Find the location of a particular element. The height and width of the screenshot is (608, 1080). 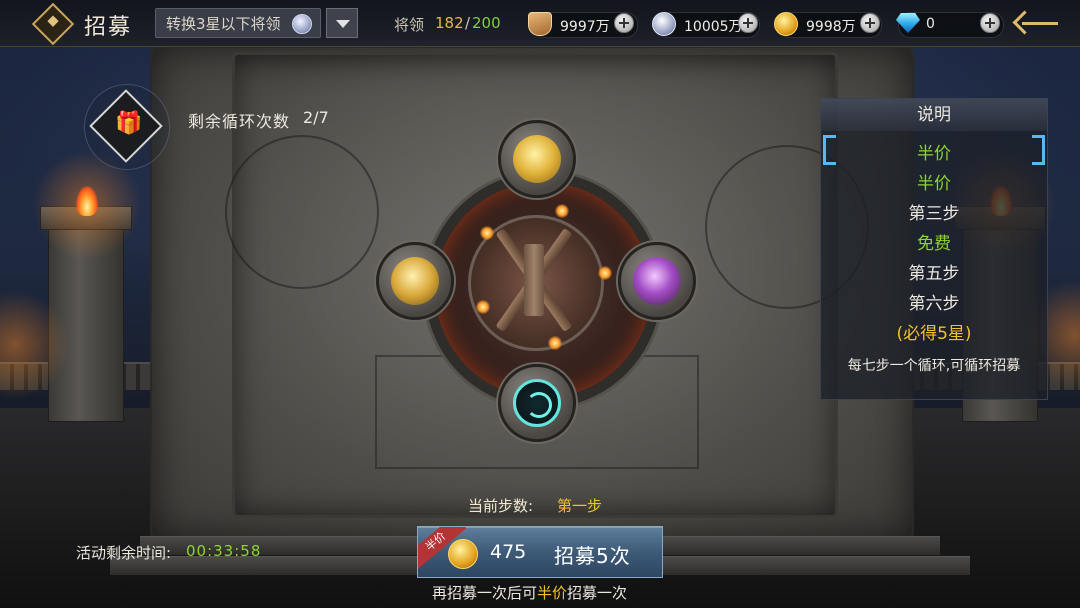

wheel-node-right is located at coordinates (657, 281).